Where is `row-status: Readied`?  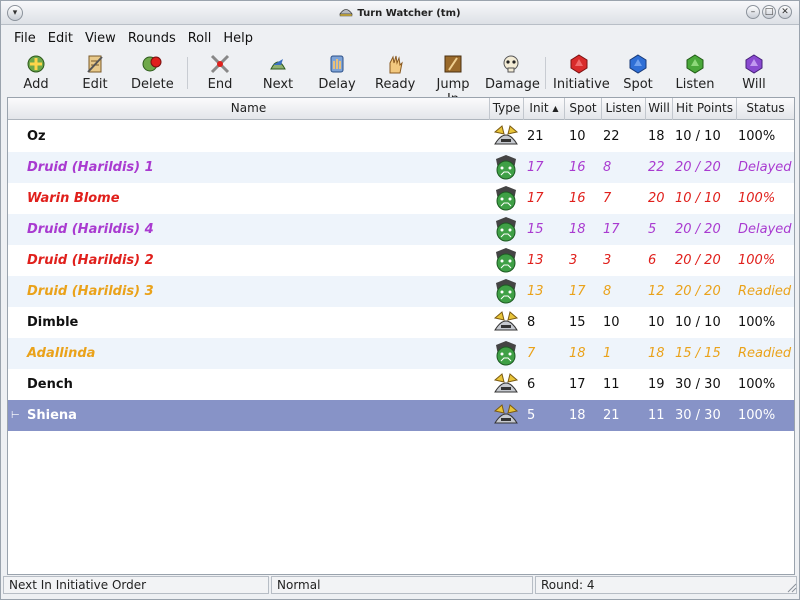 row-status: Readied is located at coordinates (765, 291).